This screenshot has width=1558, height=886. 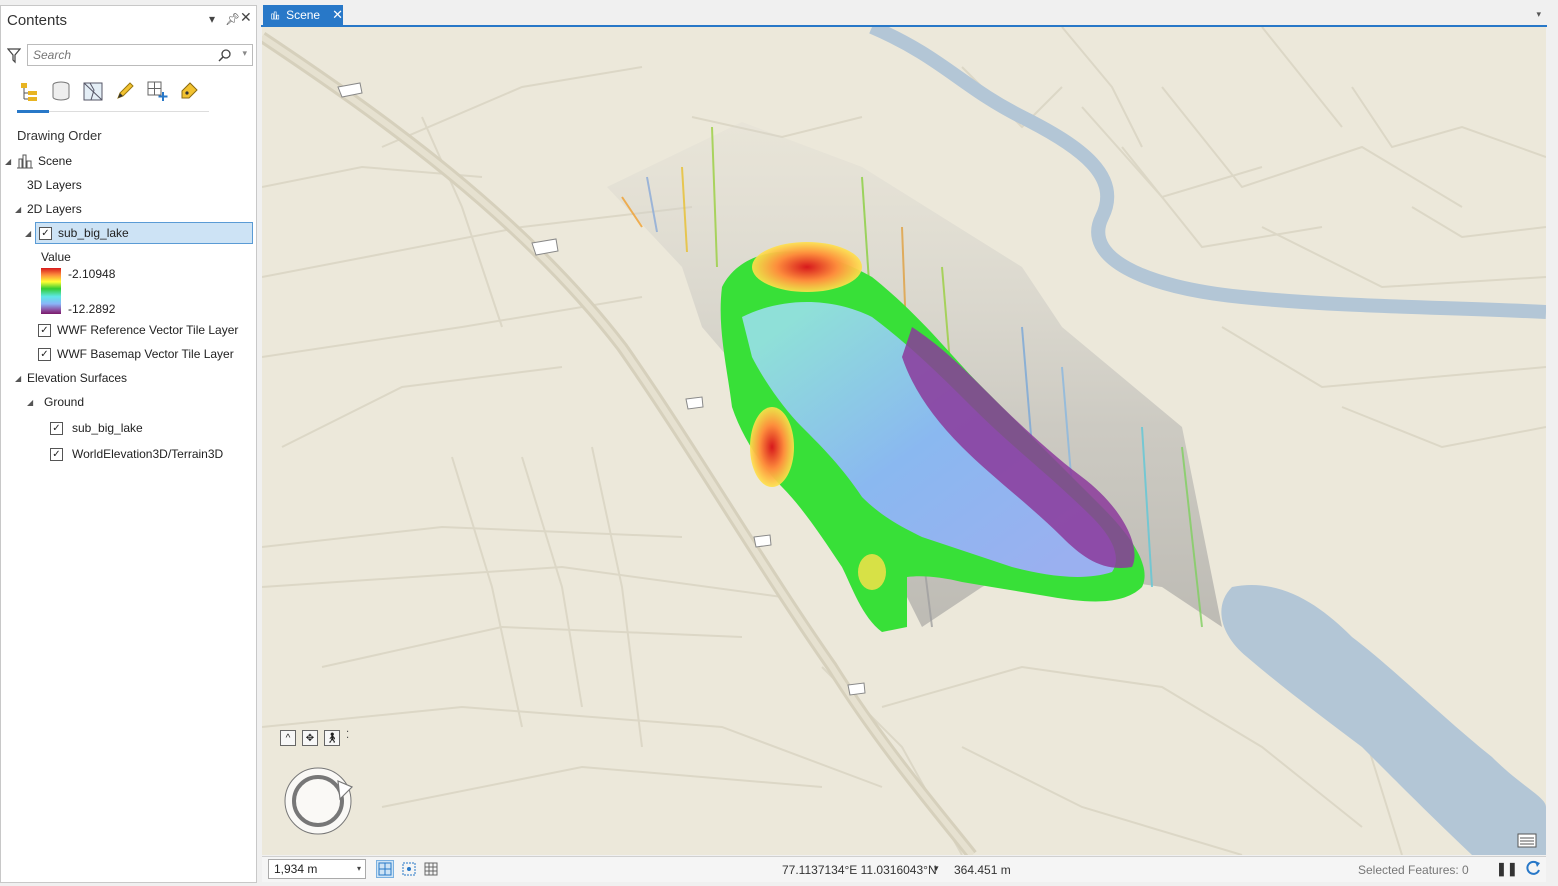 What do you see at coordinates (118, 55) in the screenshot?
I see `search-input` at bounding box center [118, 55].